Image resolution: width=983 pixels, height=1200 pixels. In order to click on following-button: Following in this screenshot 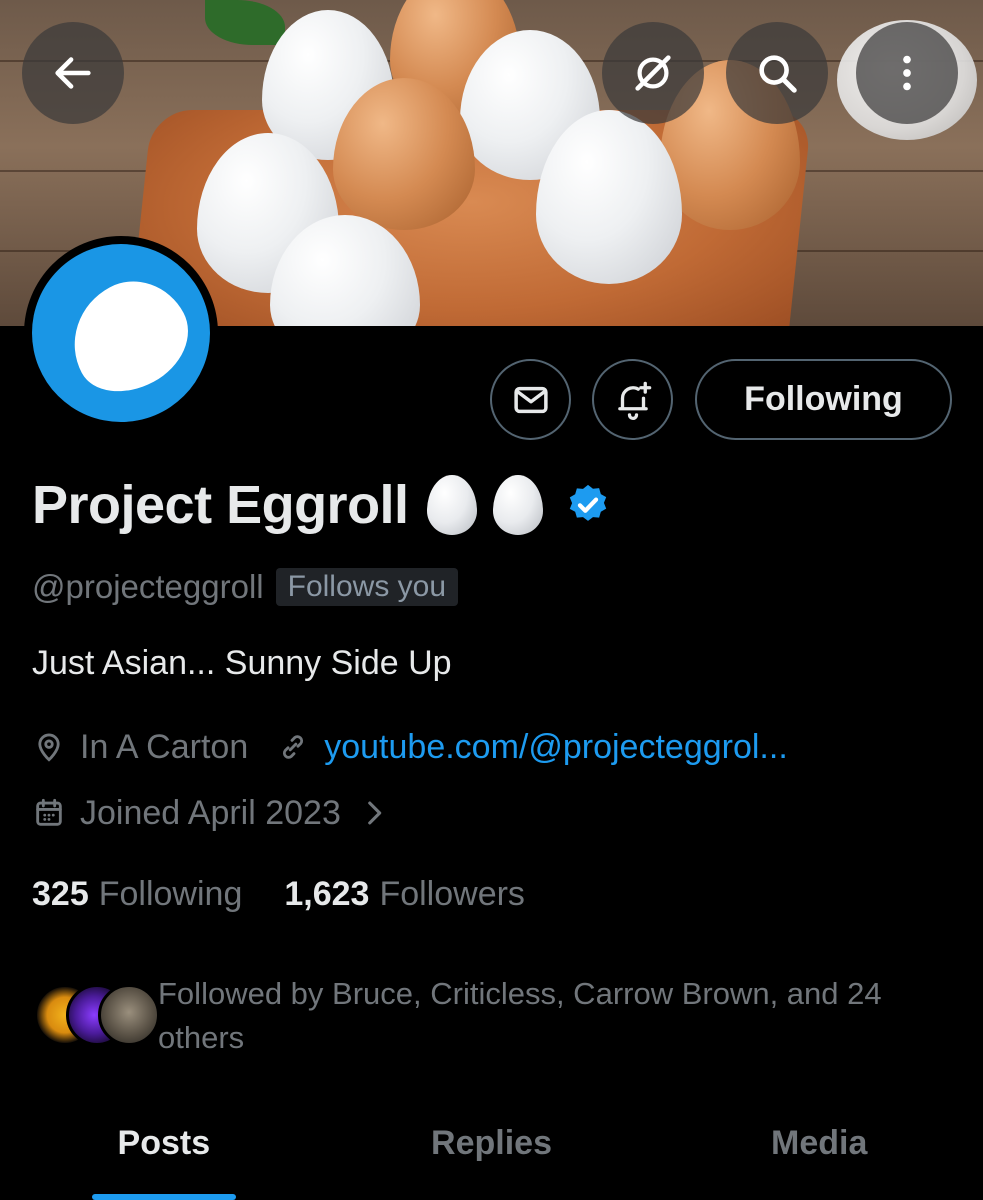, I will do `click(823, 399)`.